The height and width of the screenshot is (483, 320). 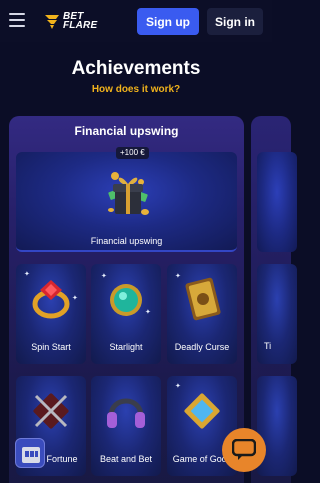 What do you see at coordinates (126, 131) in the screenshot?
I see `panel-title: Financial upswing` at bounding box center [126, 131].